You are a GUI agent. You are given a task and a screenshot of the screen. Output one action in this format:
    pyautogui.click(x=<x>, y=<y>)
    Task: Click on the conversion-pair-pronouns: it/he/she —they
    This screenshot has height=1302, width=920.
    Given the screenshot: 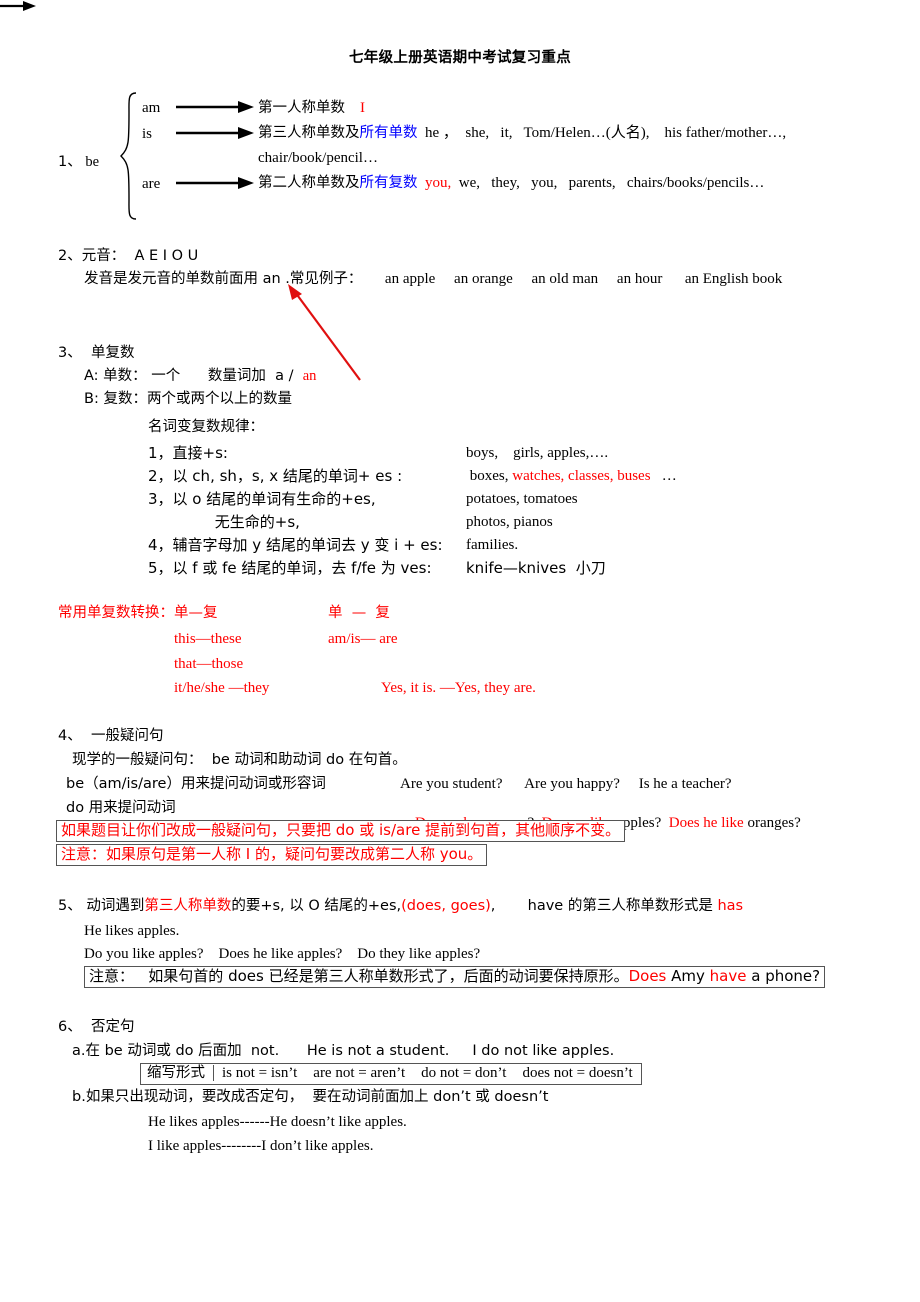 What is the action you would take?
    pyautogui.click(x=222, y=688)
    